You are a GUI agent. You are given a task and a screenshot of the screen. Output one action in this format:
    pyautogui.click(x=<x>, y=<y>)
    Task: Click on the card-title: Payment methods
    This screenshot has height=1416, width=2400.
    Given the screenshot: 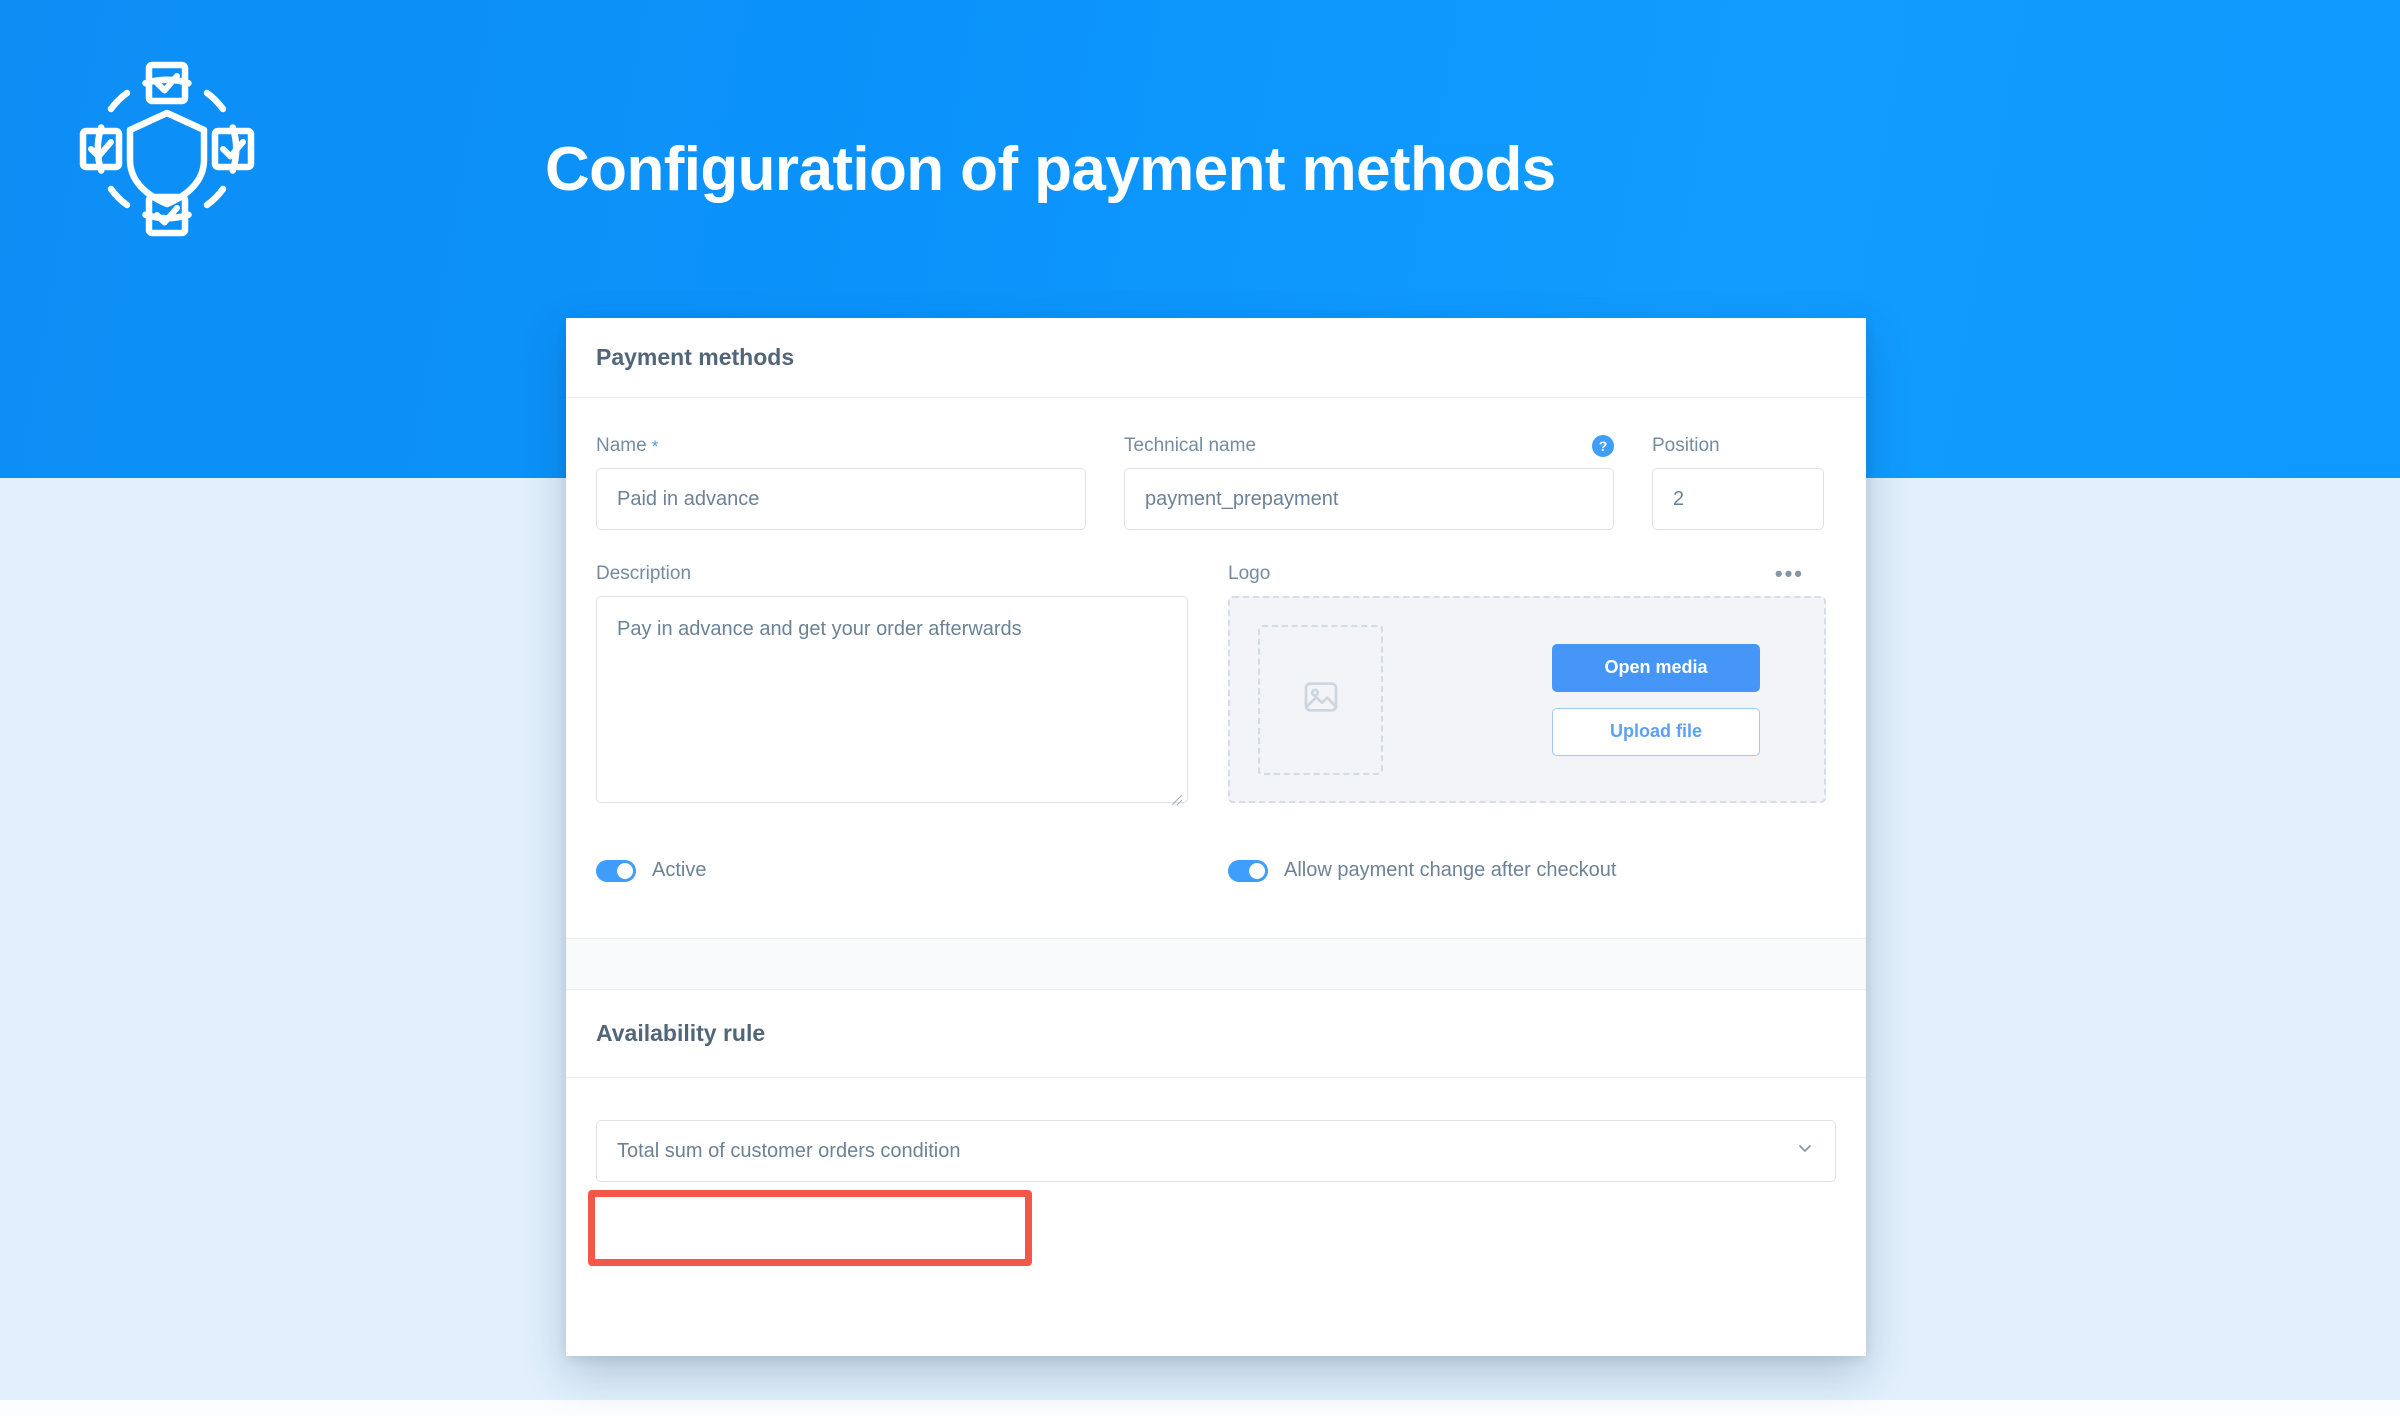 What is the action you would take?
    pyautogui.click(x=695, y=357)
    